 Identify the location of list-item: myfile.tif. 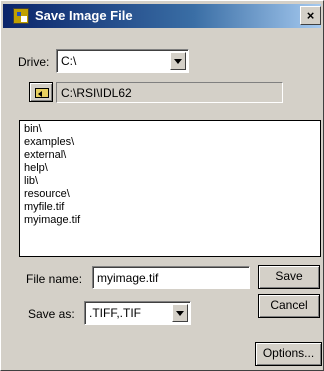
(44, 207).